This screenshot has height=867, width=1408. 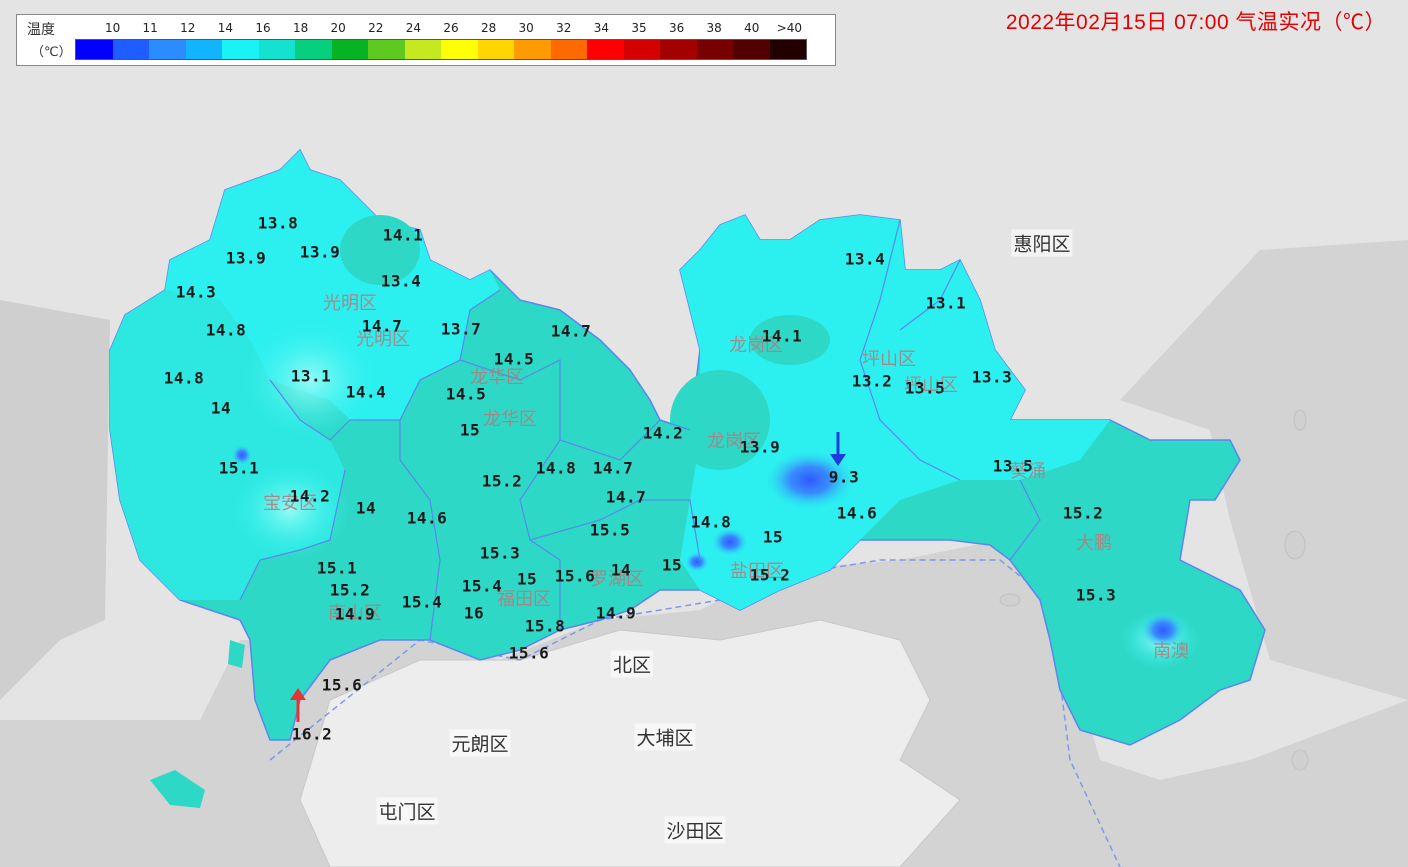 I want to click on temperature-reading: 13.8, so click(x=278, y=223).